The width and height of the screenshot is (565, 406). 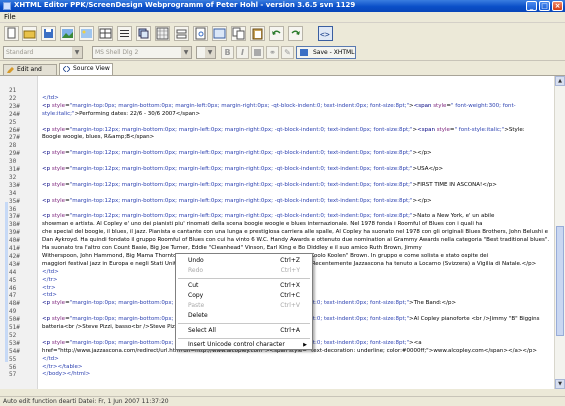 I want to click on link-icon: ⚭, so click(x=272, y=52).